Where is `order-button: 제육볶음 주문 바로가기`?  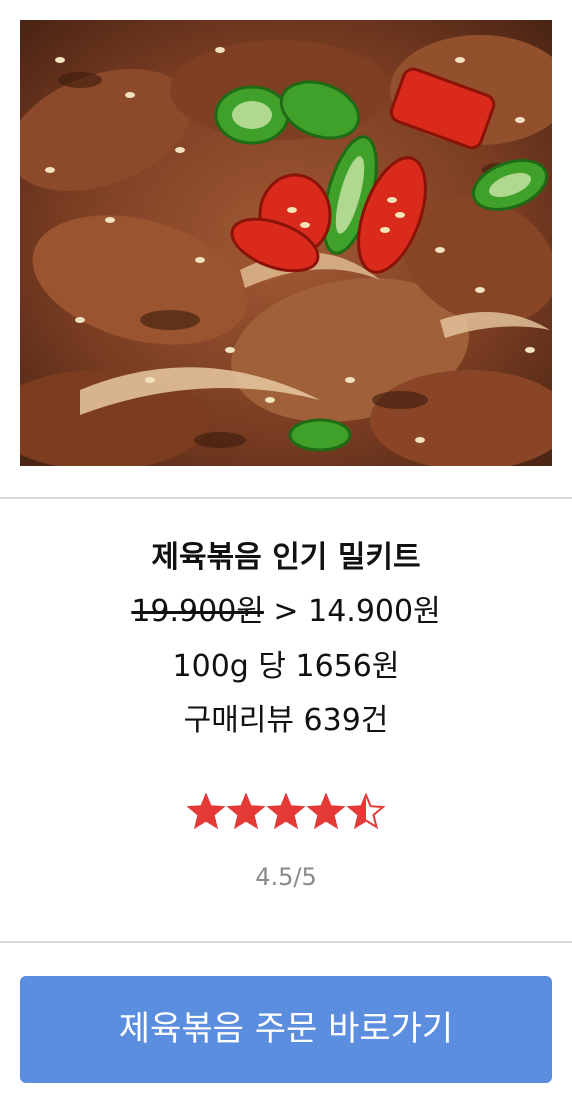 order-button: 제육볶음 주문 바로가기 is located at coordinates (286, 1029).